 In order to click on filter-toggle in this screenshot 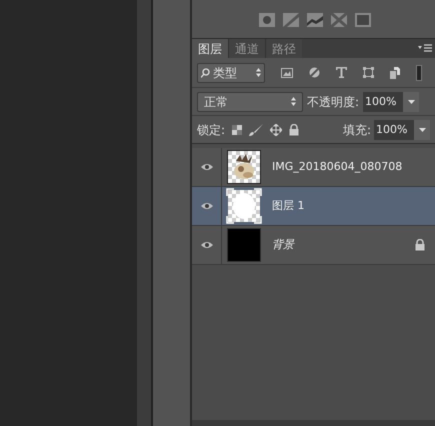, I will do `click(419, 72)`.